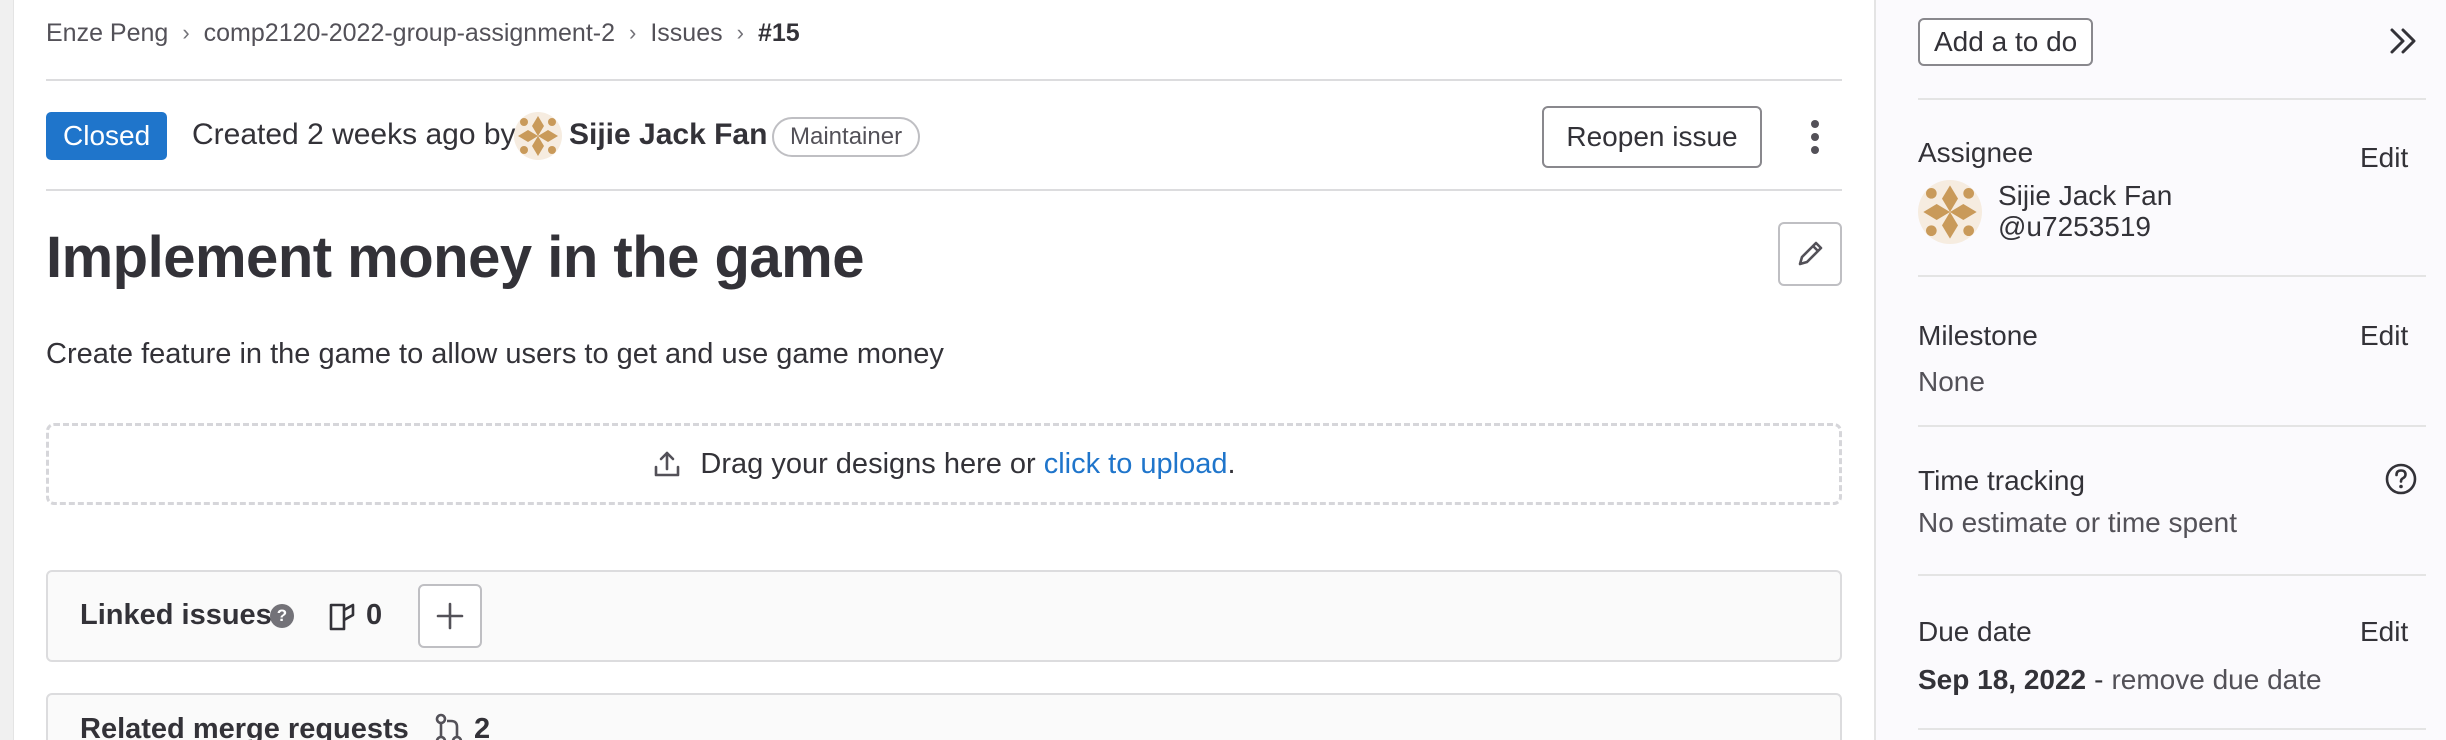  Describe the element at coordinates (244, 726) in the screenshot. I see `related-mrs-title: Related merge requests` at that location.